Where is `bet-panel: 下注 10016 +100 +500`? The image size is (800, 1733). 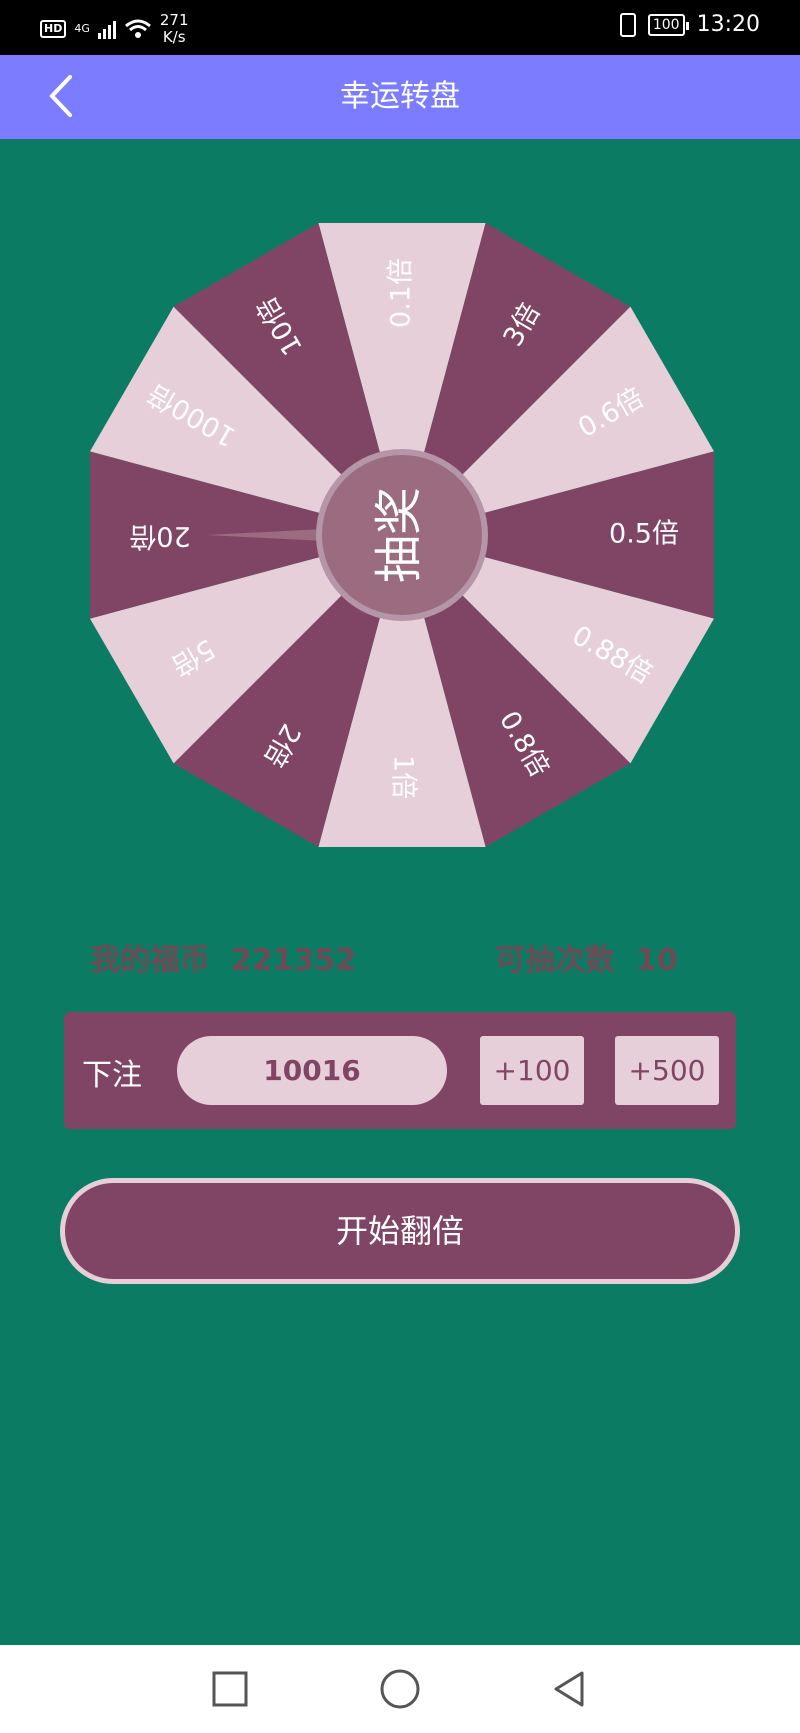
bet-panel: 下注 10016 +100 +500 is located at coordinates (400, 1070).